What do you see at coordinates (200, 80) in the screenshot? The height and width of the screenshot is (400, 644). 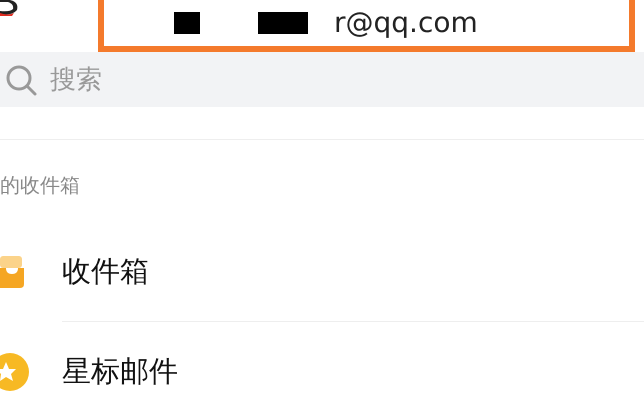 I see `search-field: 搜索` at bounding box center [200, 80].